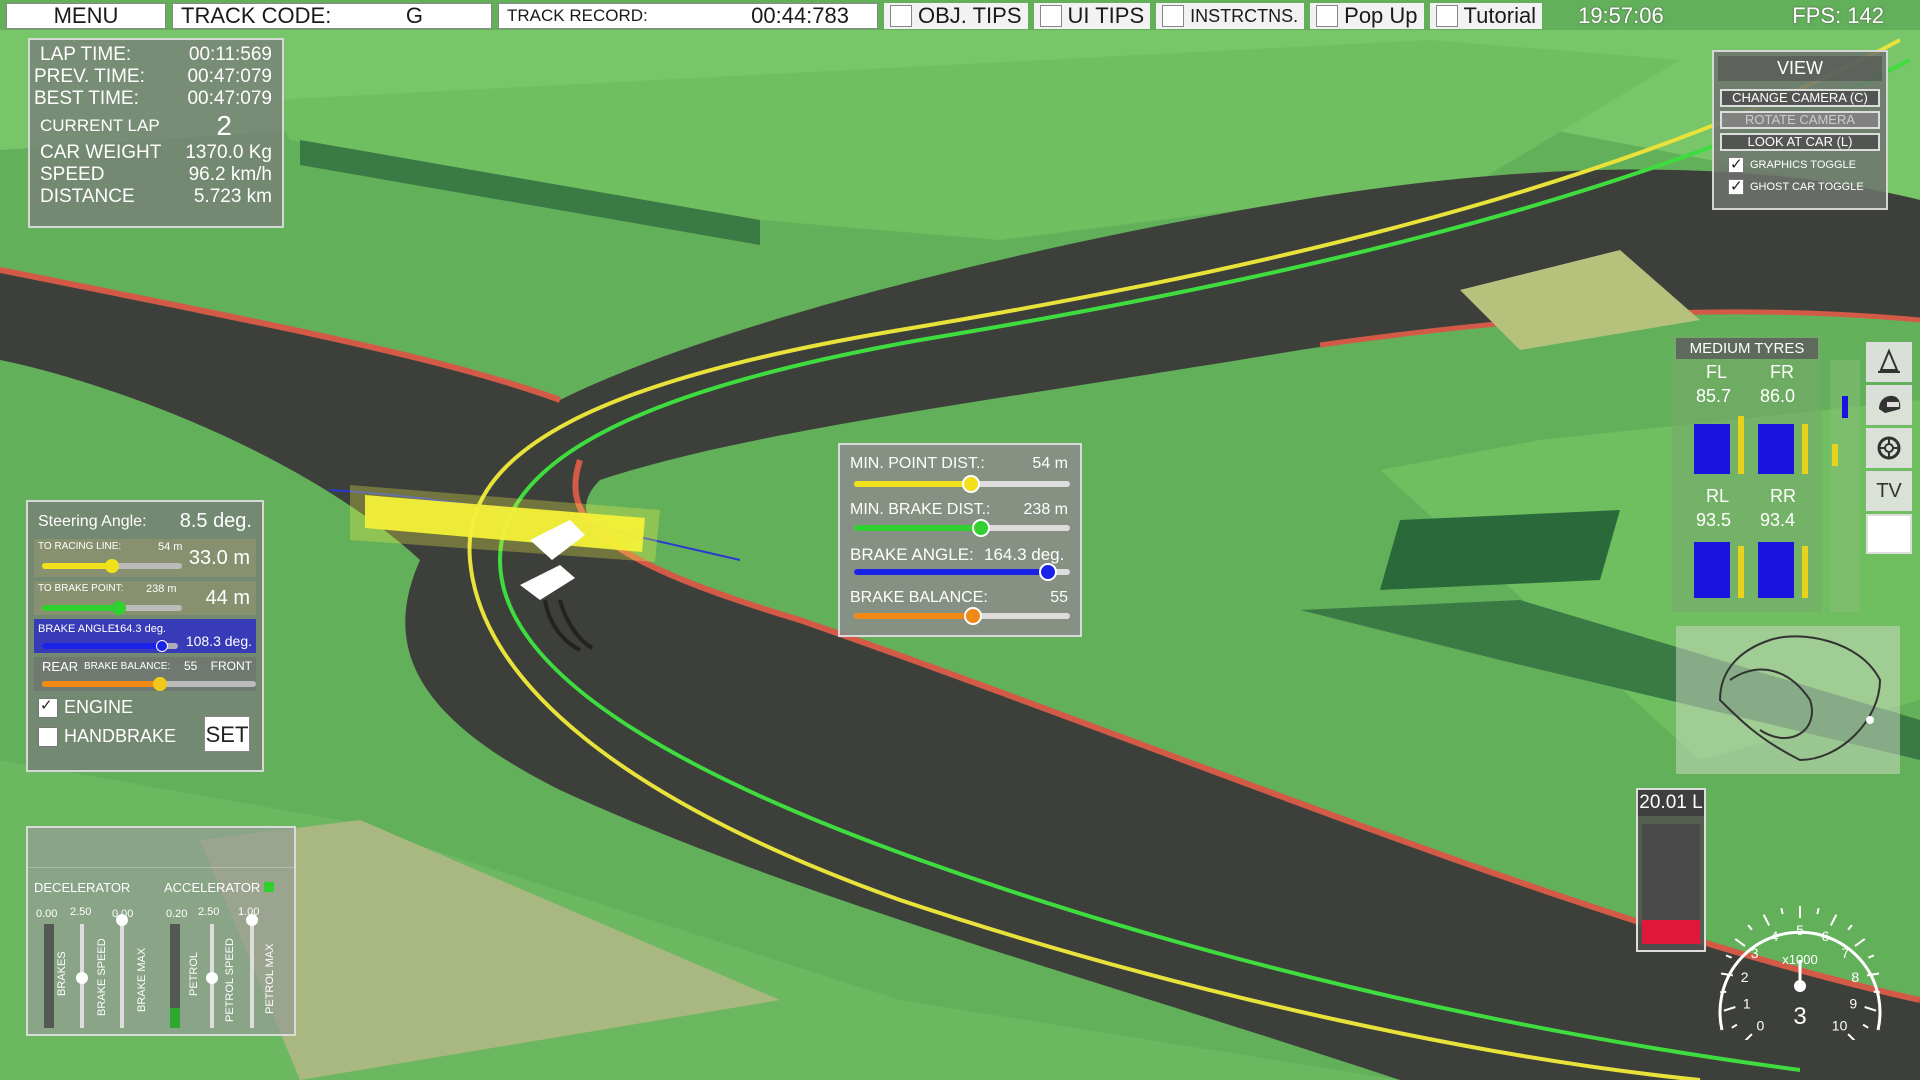 The width and height of the screenshot is (1920, 1080). What do you see at coordinates (212, 887) in the screenshot?
I see `accelerator-label: ACCELERATOR` at bounding box center [212, 887].